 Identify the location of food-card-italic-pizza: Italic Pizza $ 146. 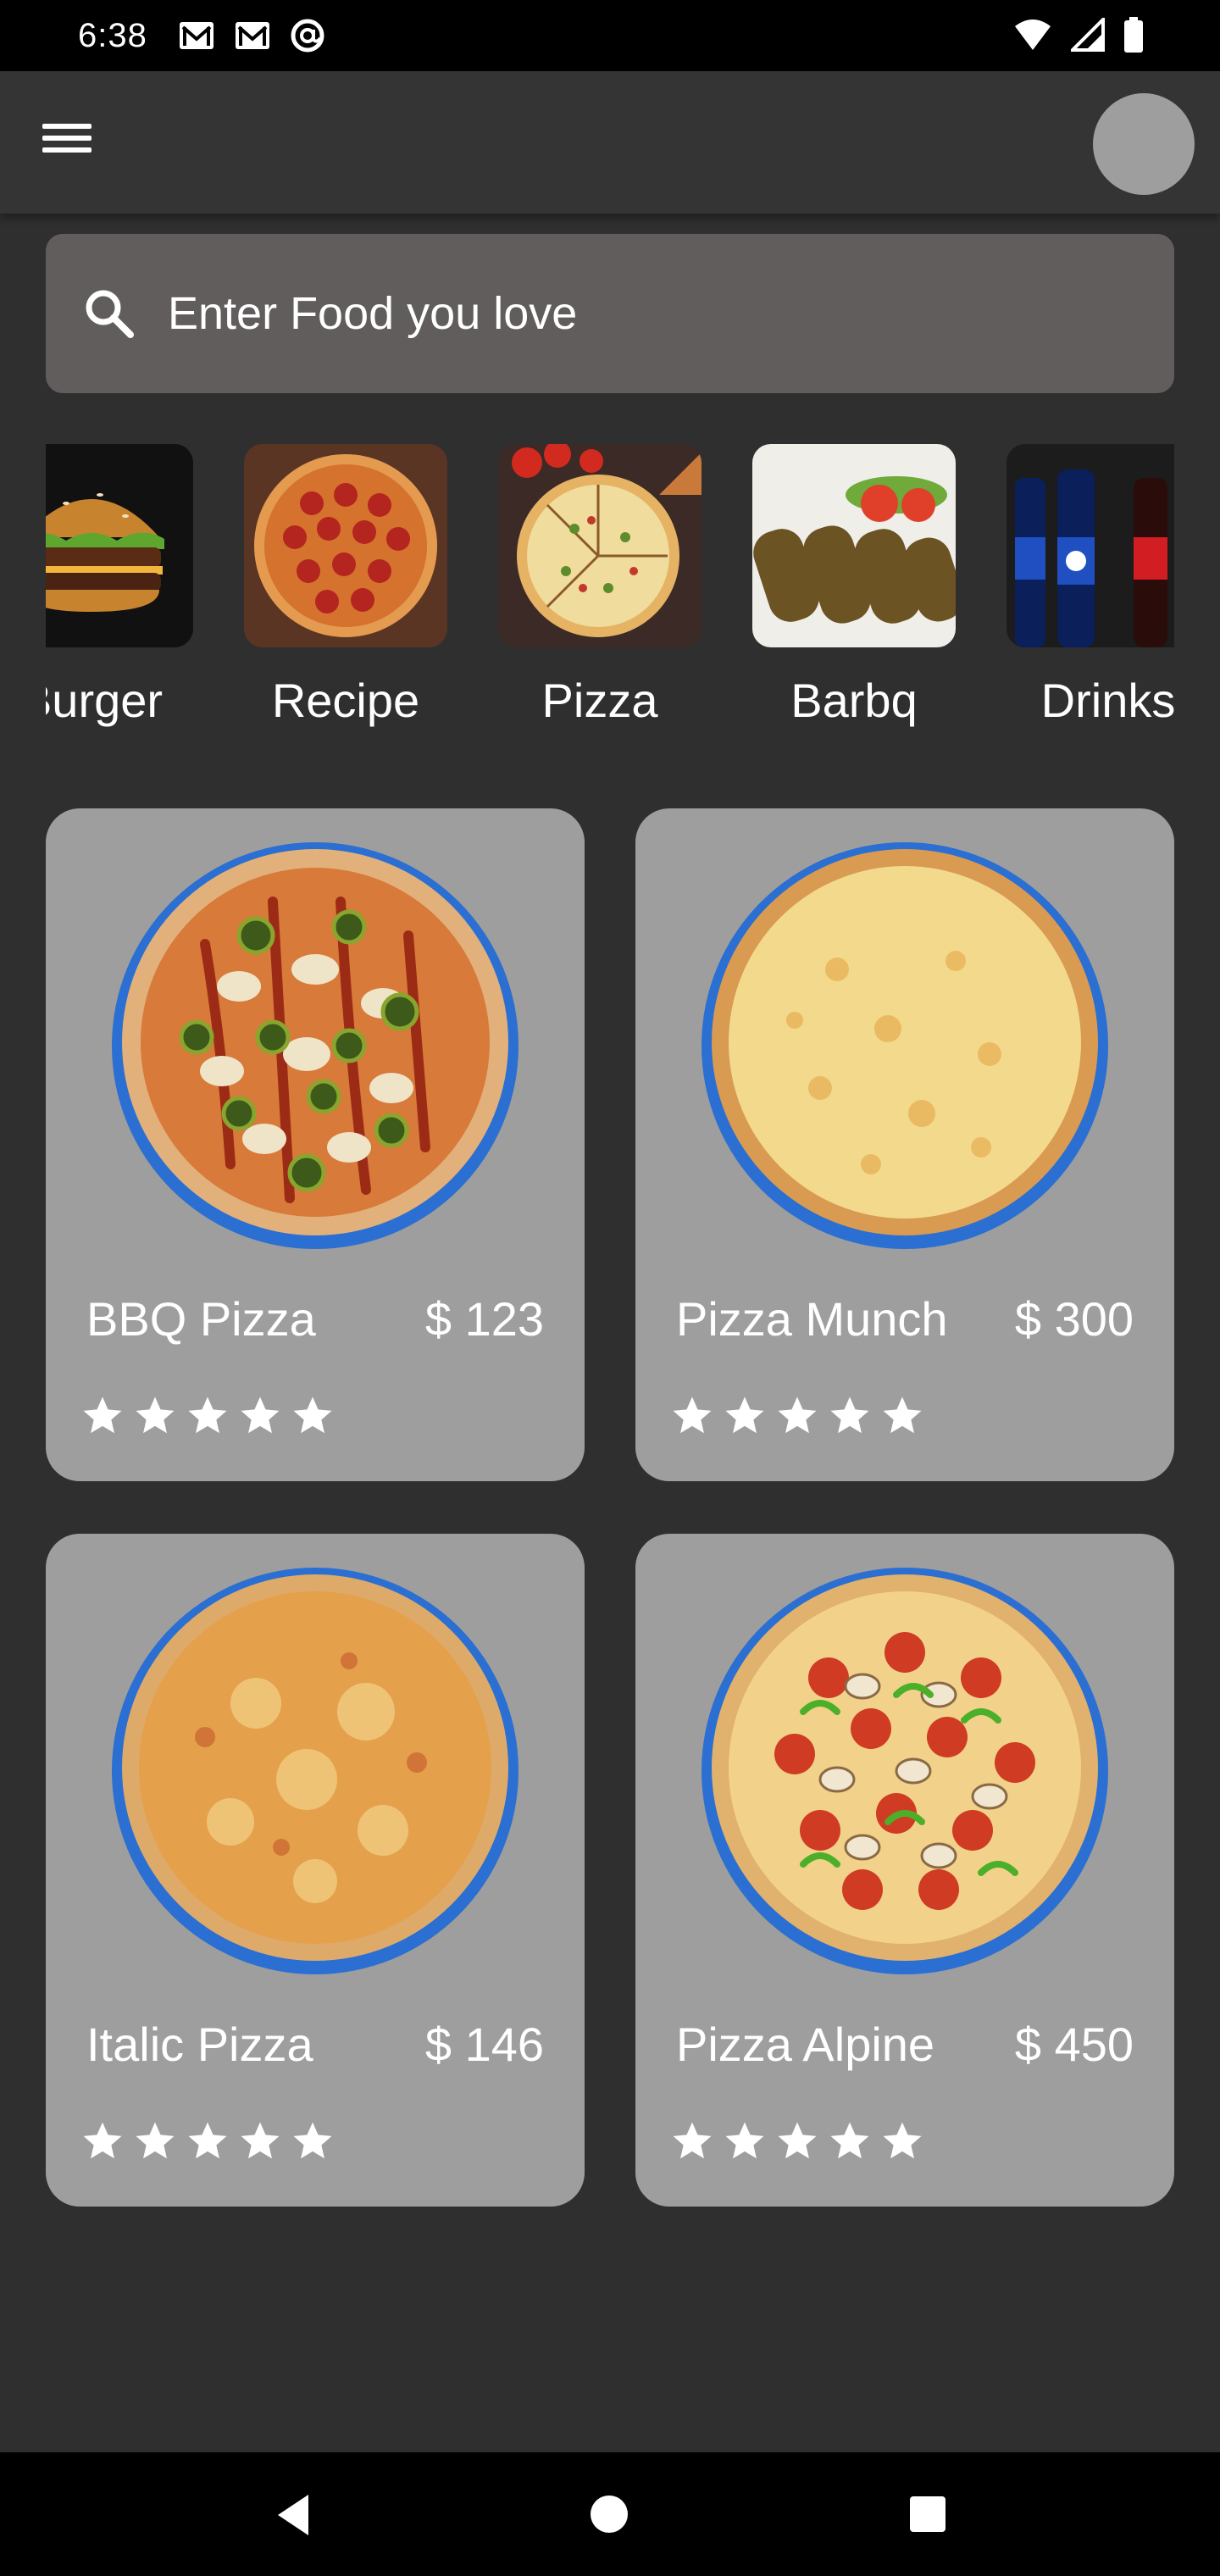
(315, 1870).